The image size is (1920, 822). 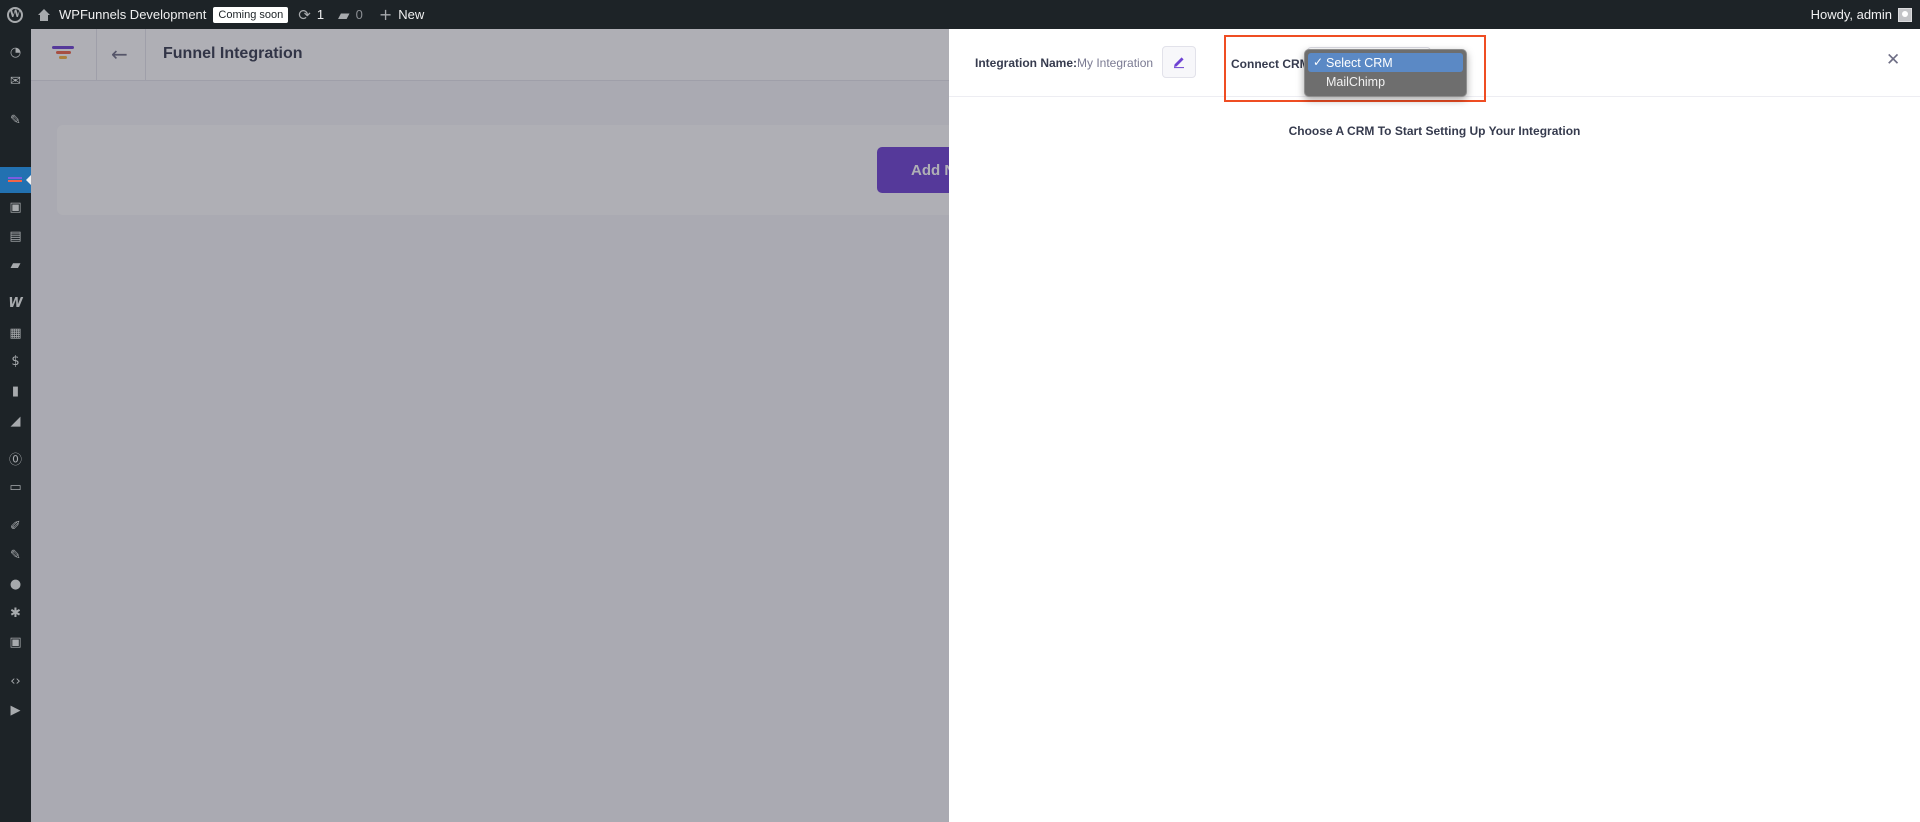 I want to click on analytics-icon: ▮, so click(x=15, y=391).